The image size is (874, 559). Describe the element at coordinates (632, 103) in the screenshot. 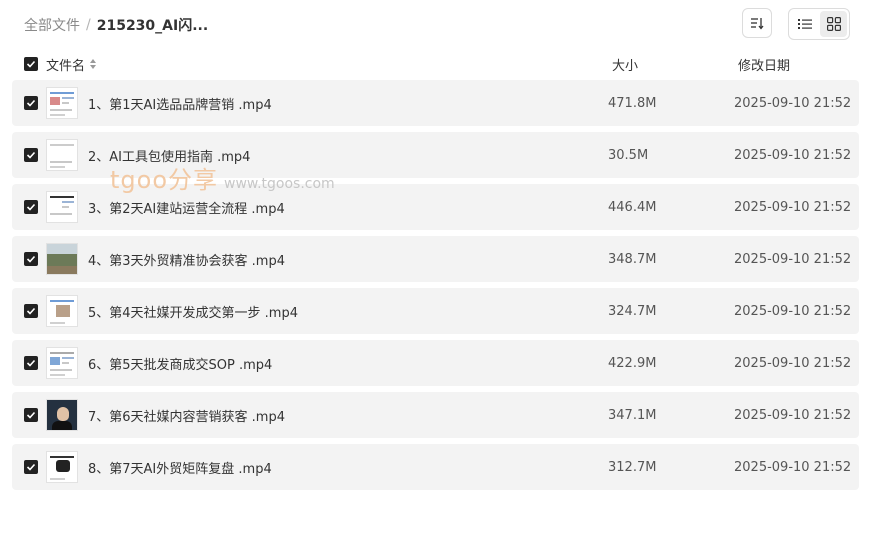

I see `file-size: 471.8M` at that location.